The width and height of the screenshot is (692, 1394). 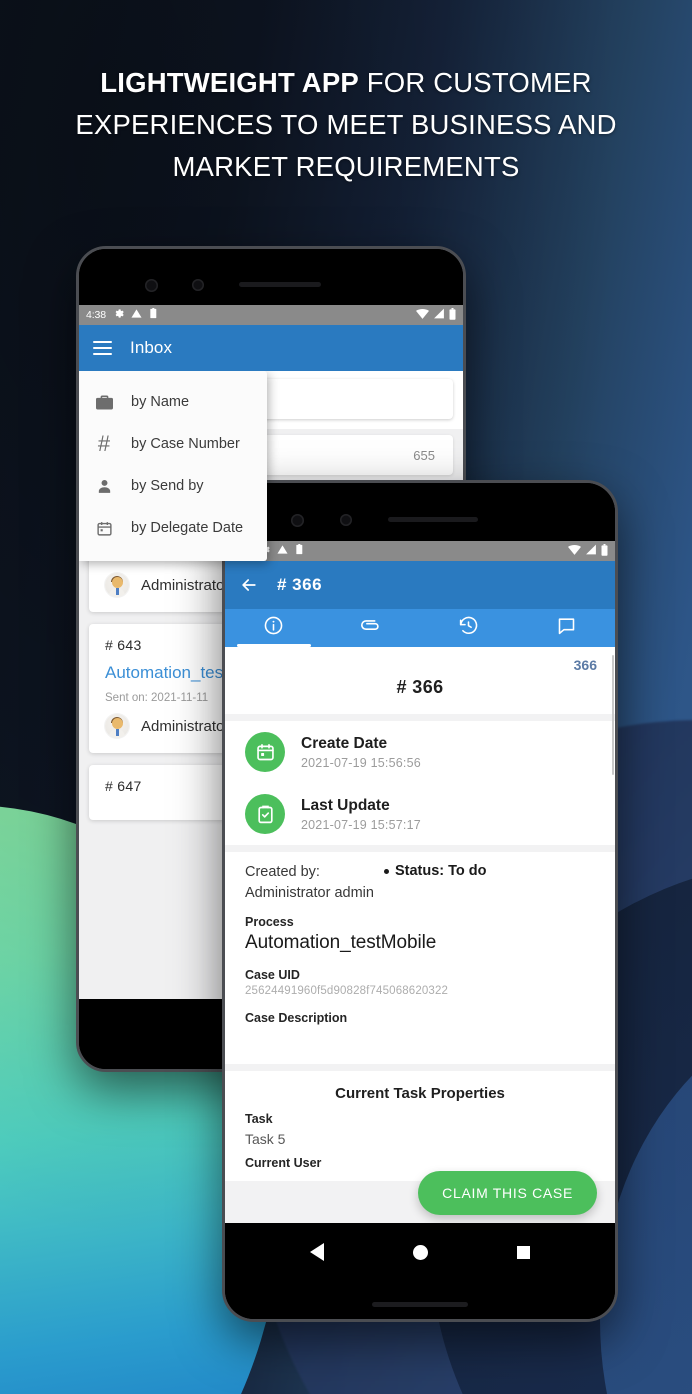 What do you see at coordinates (118, 315) in the screenshot?
I see `gear-icon` at bounding box center [118, 315].